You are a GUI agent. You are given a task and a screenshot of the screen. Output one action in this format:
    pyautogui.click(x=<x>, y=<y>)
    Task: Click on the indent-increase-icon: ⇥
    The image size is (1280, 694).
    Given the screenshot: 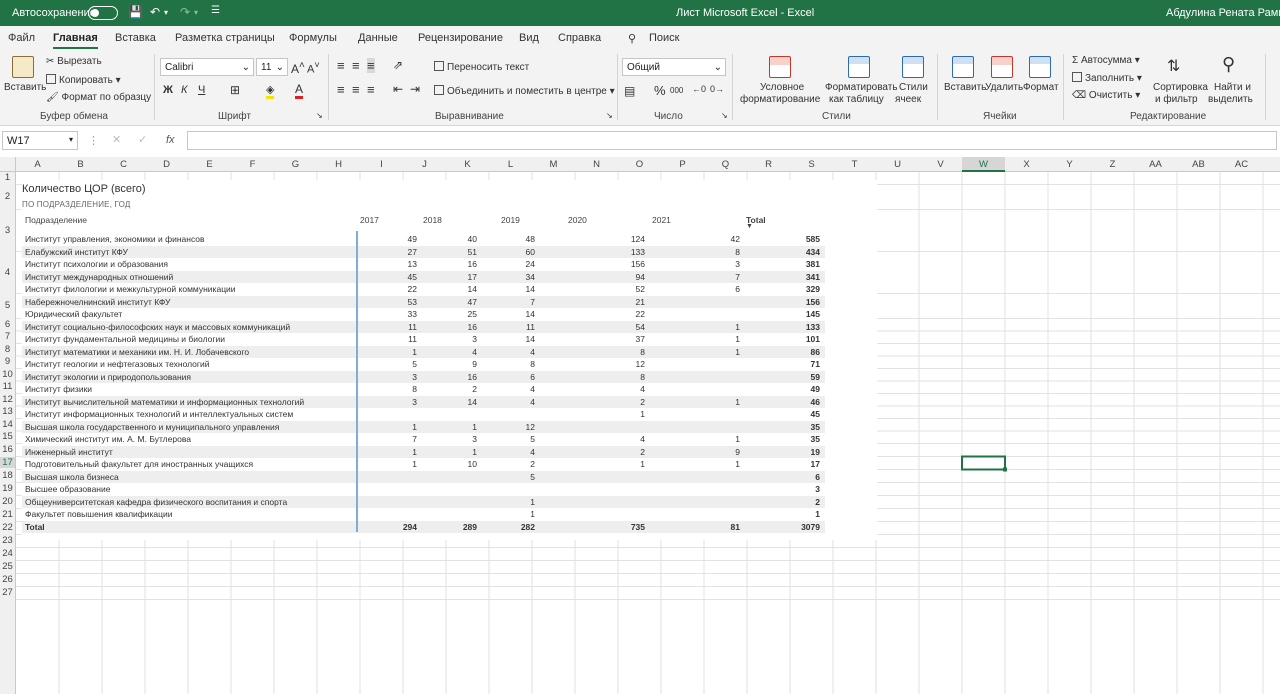 What is the action you would take?
    pyautogui.click(x=415, y=89)
    